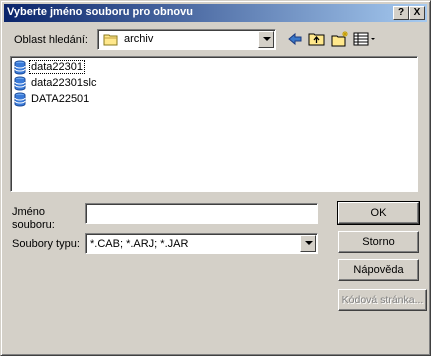 The image size is (431, 356). I want to click on file-name: data22301slc, so click(64, 83).